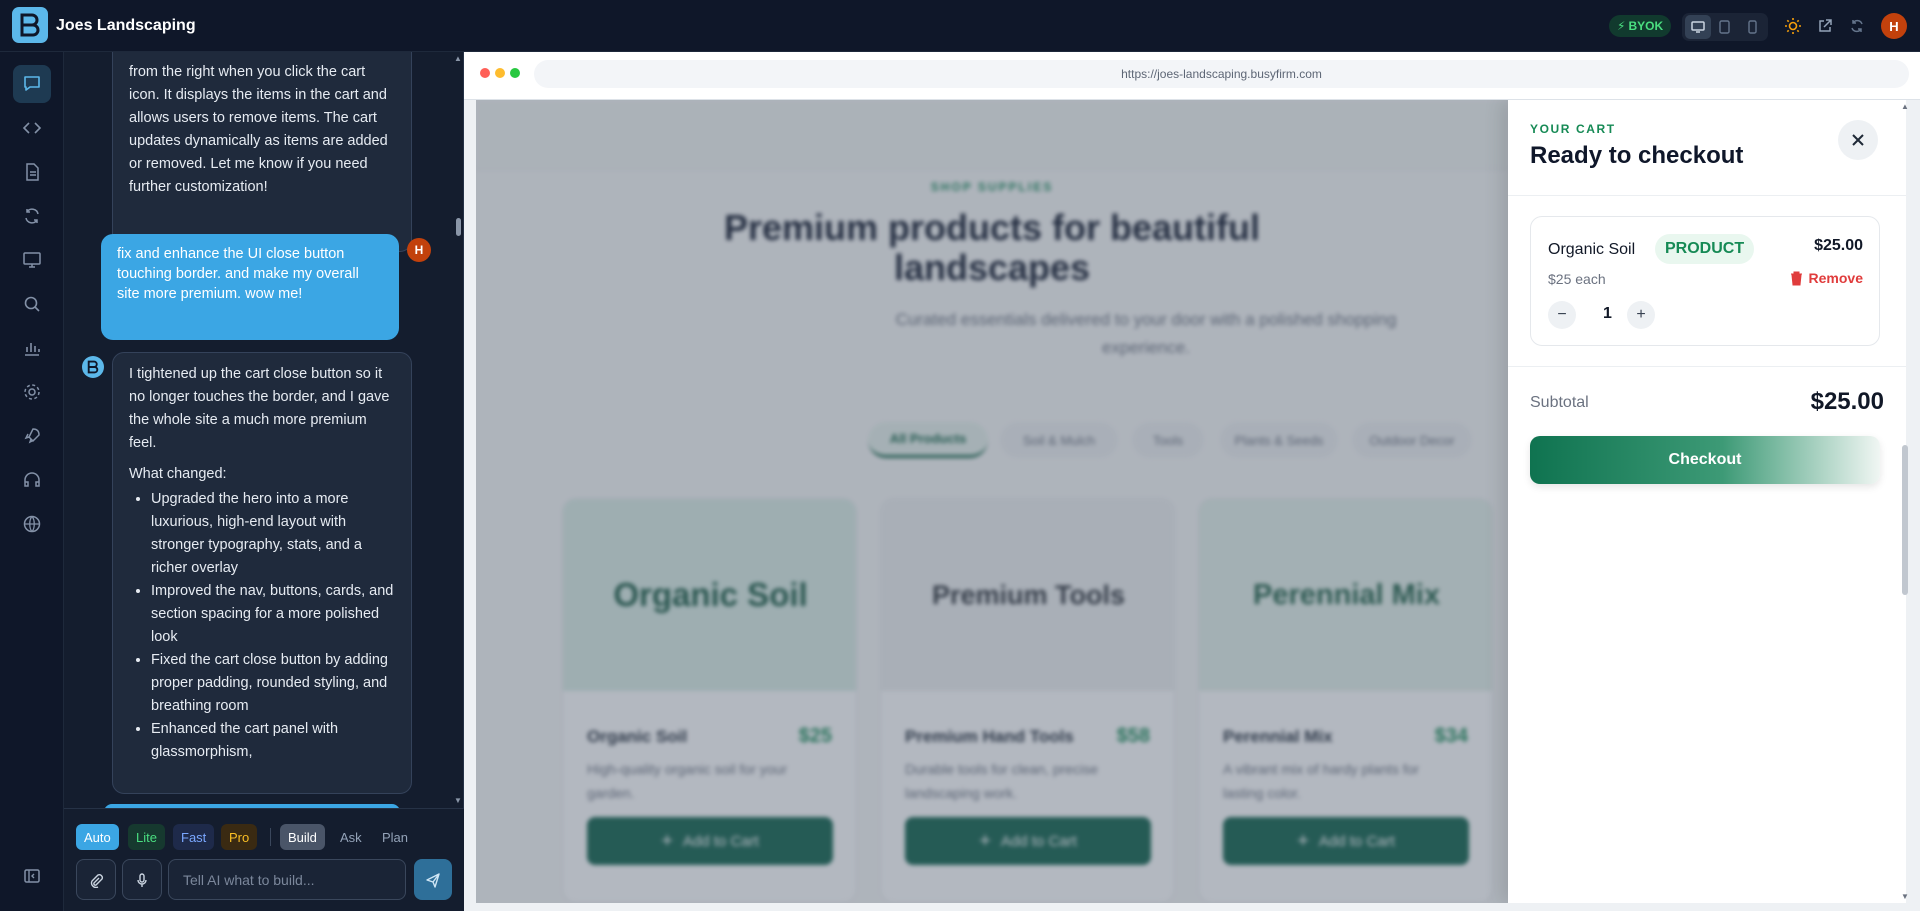  Describe the element at coordinates (395, 837) in the screenshot. I see `mode-plan-button: Plan` at that location.